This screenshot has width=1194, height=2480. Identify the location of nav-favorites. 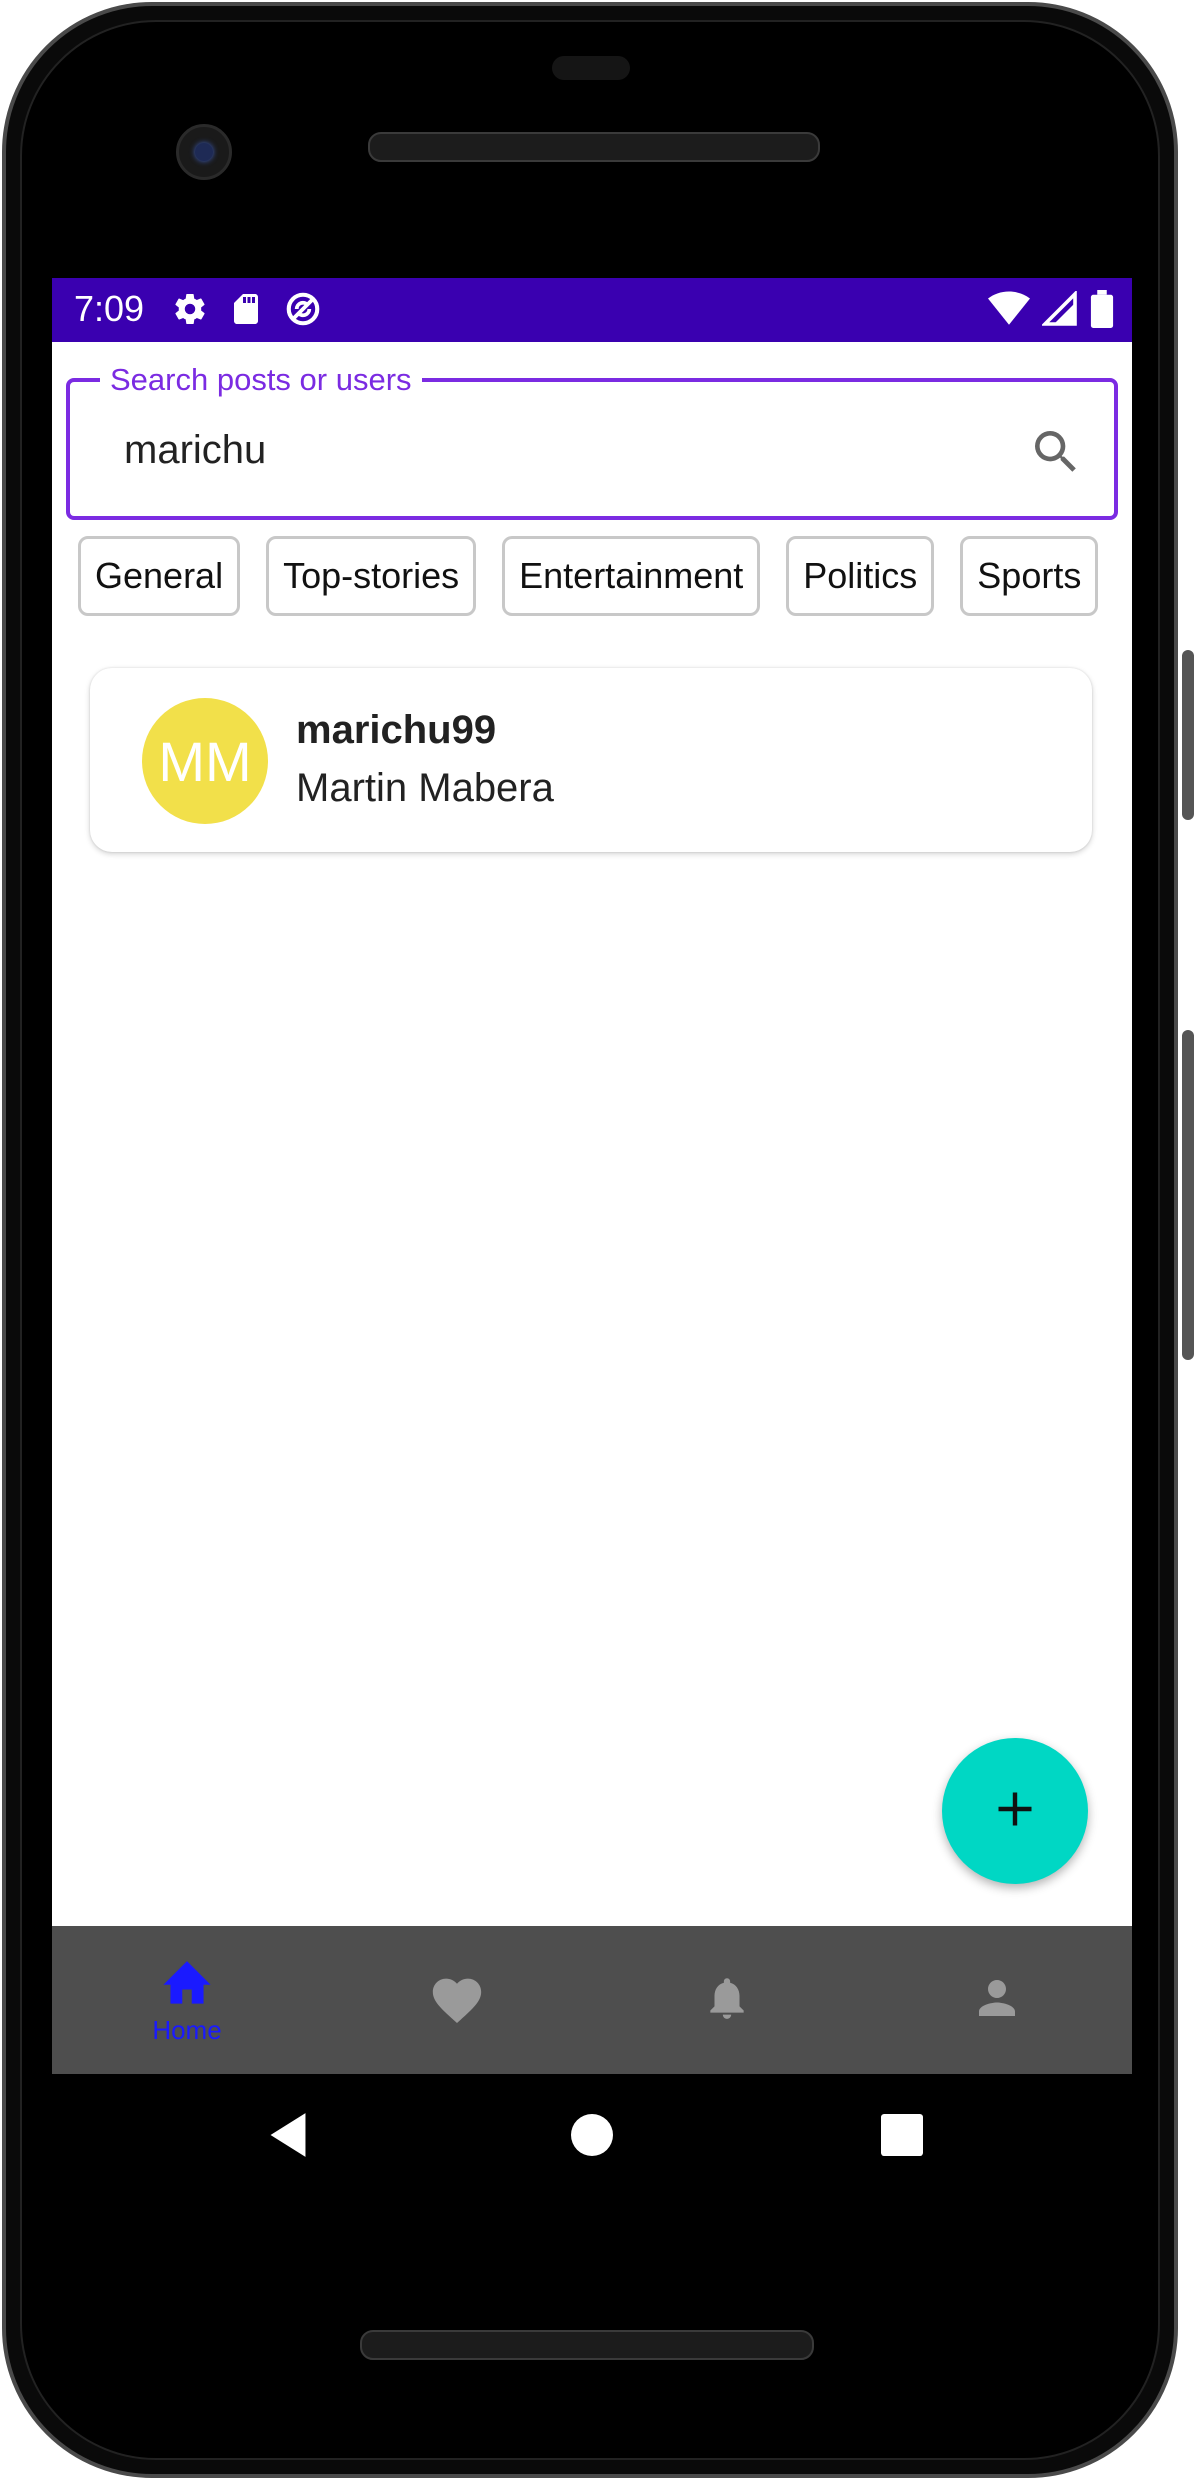
(457, 2000).